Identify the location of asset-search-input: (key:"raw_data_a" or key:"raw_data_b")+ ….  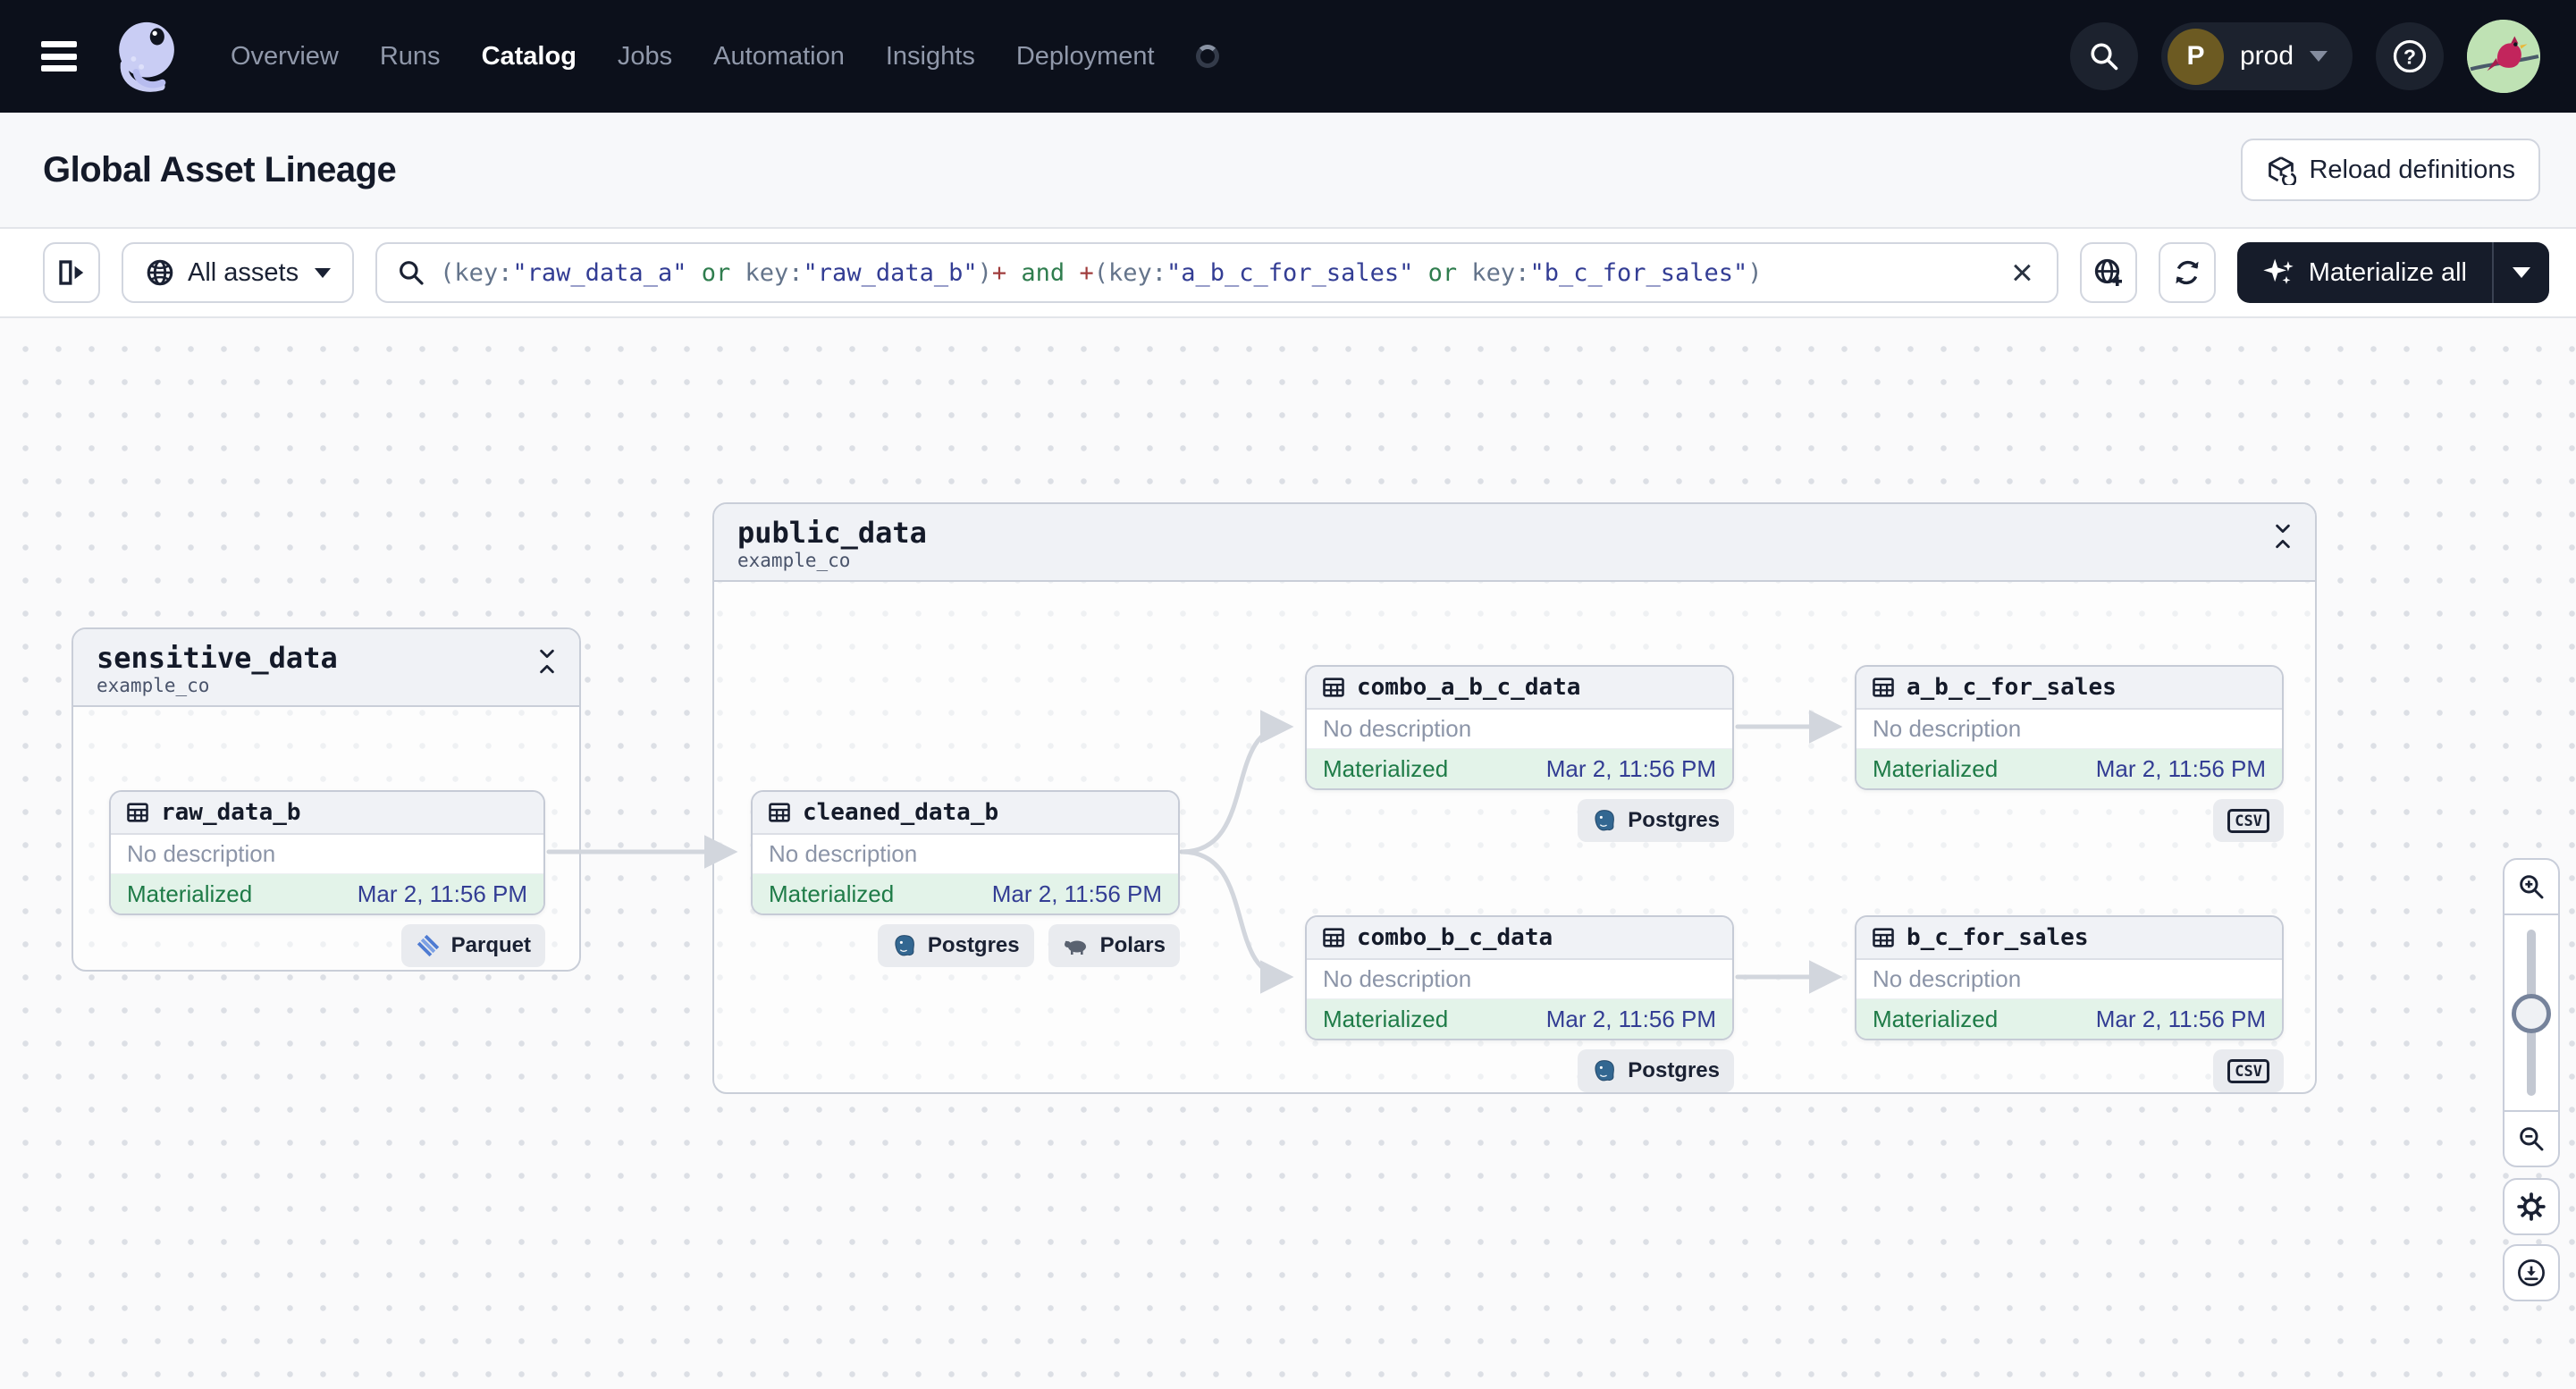
(1217, 272).